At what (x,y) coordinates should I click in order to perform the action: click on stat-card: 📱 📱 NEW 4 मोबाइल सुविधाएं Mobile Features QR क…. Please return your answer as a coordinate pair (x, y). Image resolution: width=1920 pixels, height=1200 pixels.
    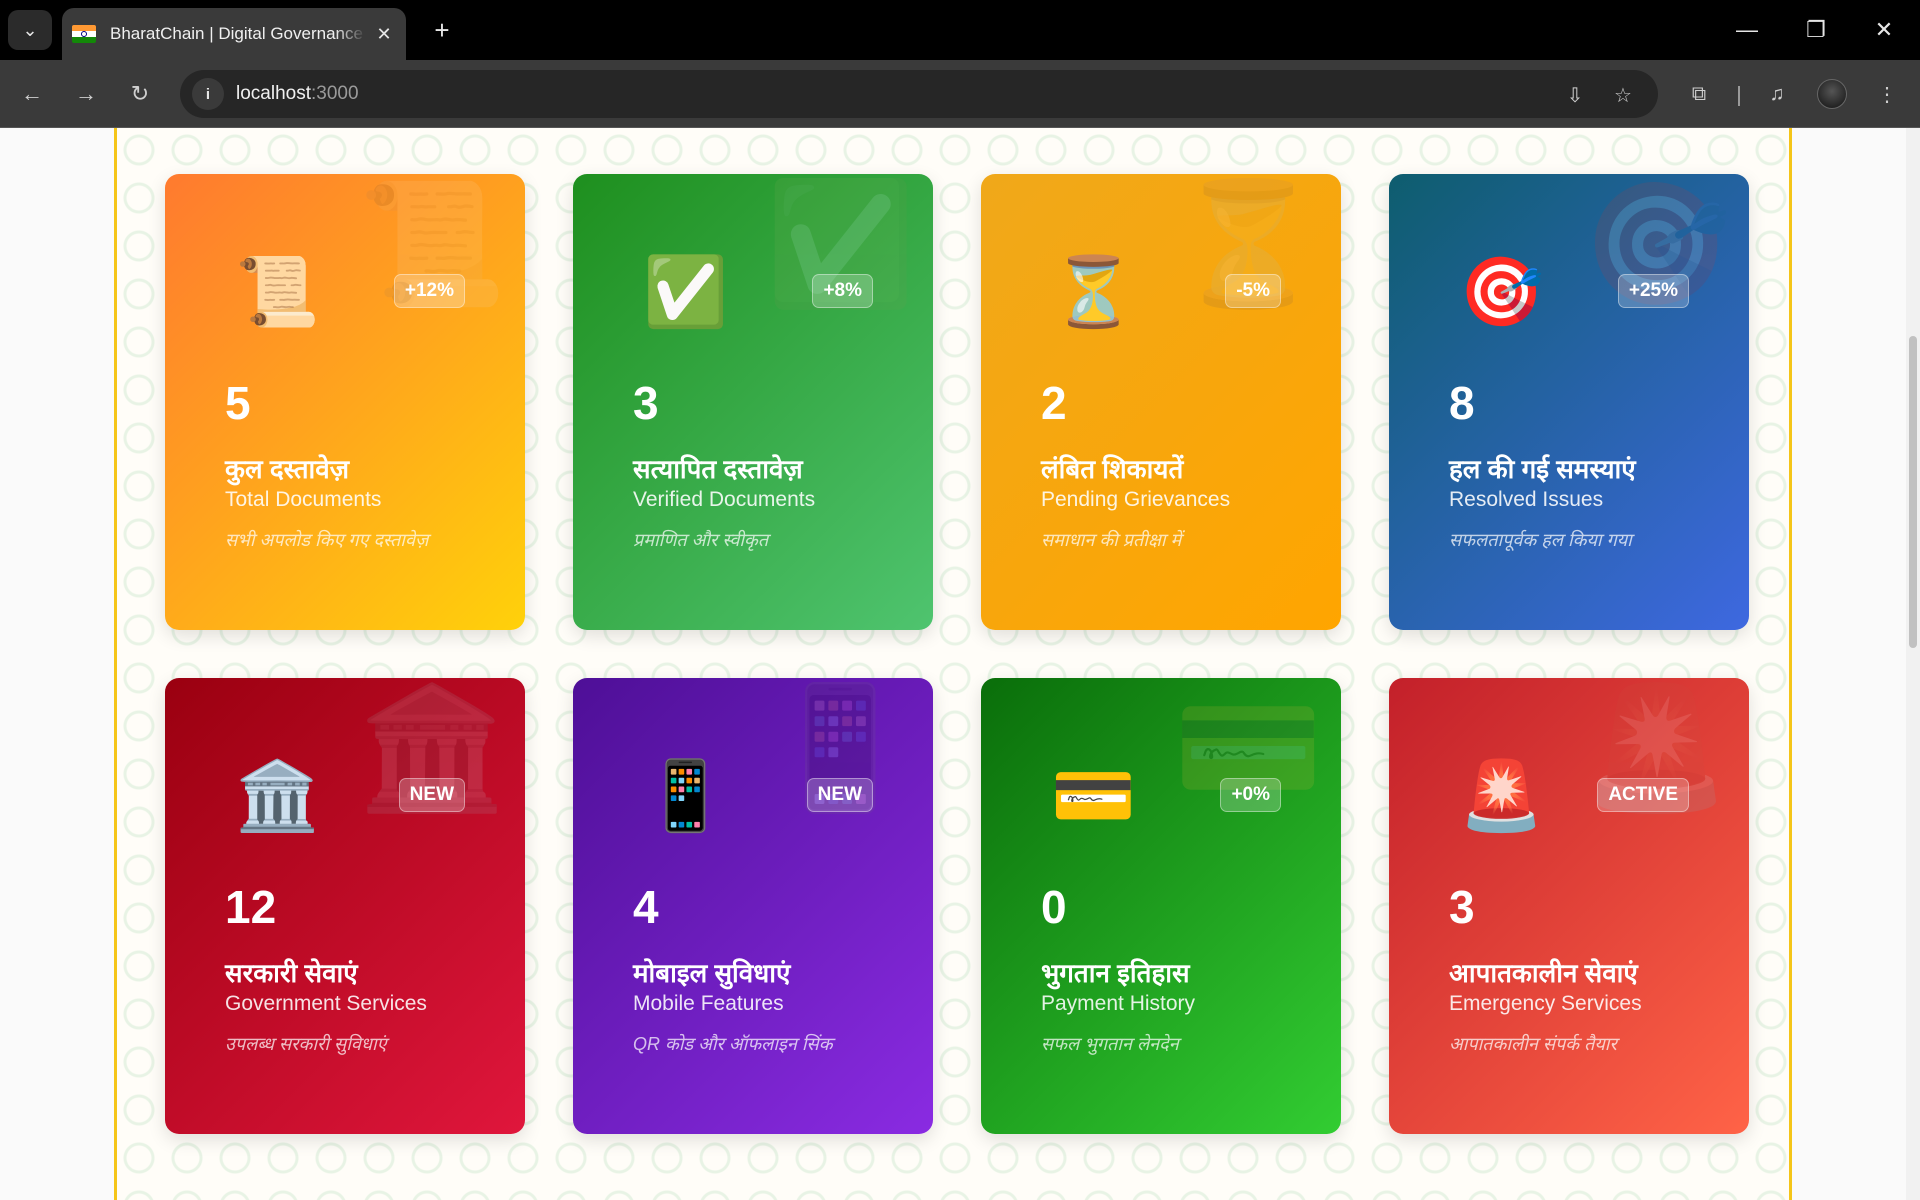
    Looking at the image, I should click on (753, 906).